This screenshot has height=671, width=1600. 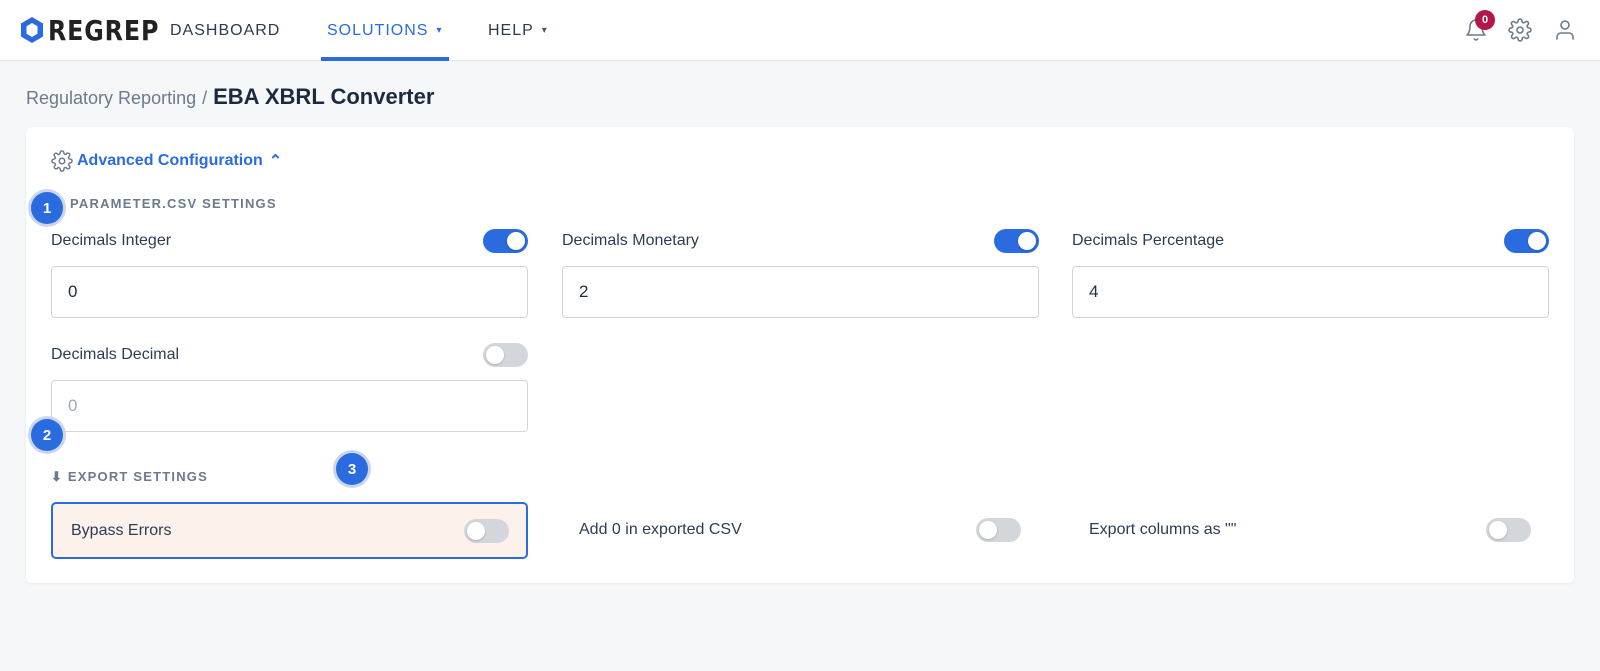 What do you see at coordinates (1148, 240) in the screenshot?
I see `decimals-percentage-label: Decimals Percentage` at bounding box center [1148, 240].